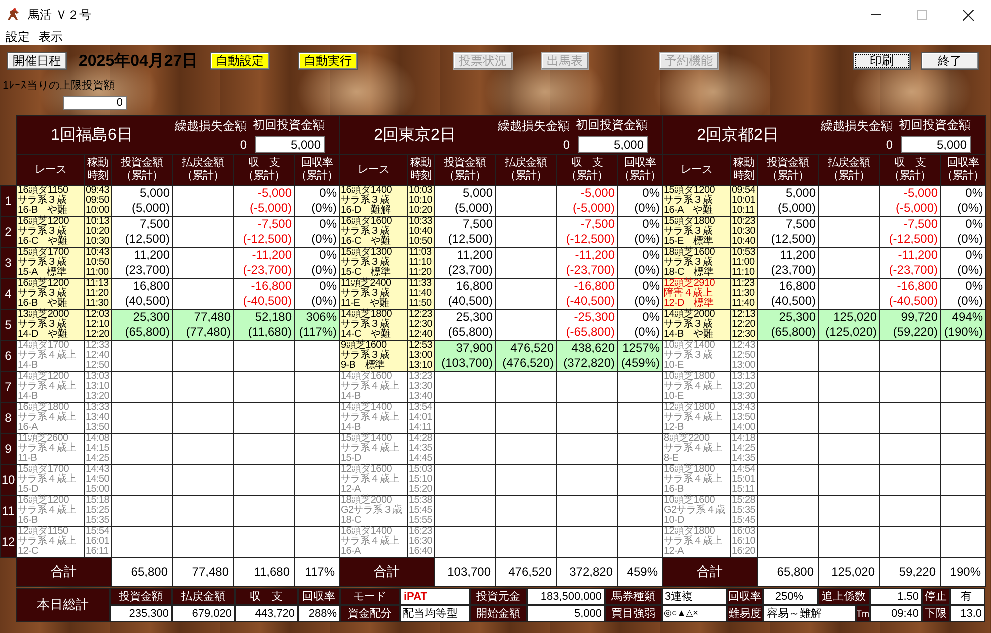  Describe the element at coordinates (95, 103) in the screenshot. I see `limit-input-field: 0` at that location.